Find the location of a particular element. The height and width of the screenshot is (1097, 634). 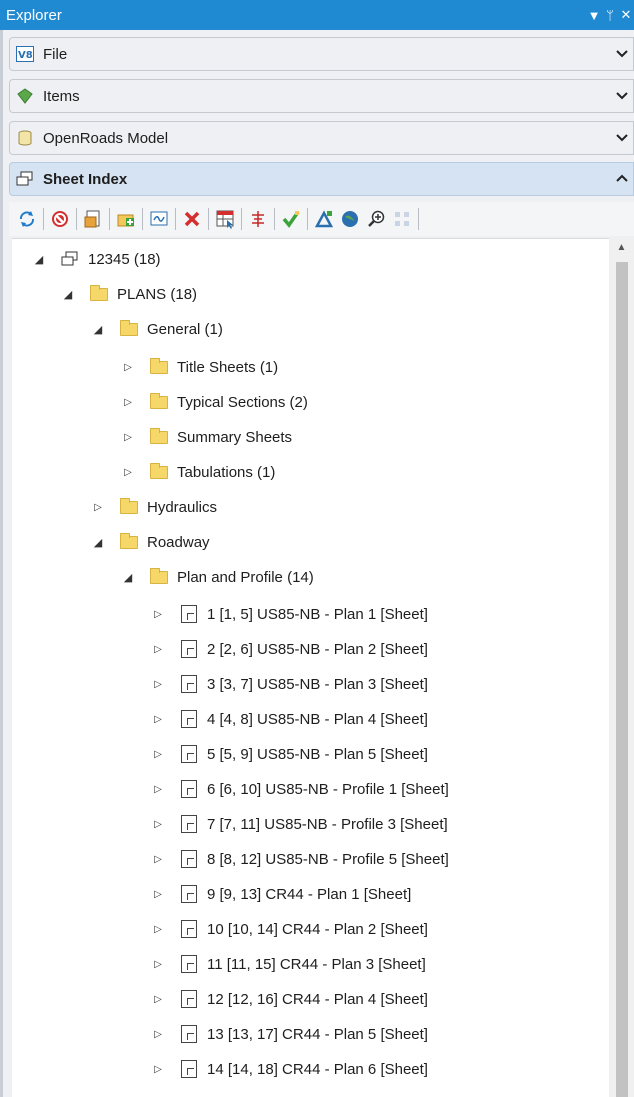

tree-node-sheet: ▷ 1 [1, 5] US85-NB - Plan 1 [Sheet] is located at coordinates (289, 614).